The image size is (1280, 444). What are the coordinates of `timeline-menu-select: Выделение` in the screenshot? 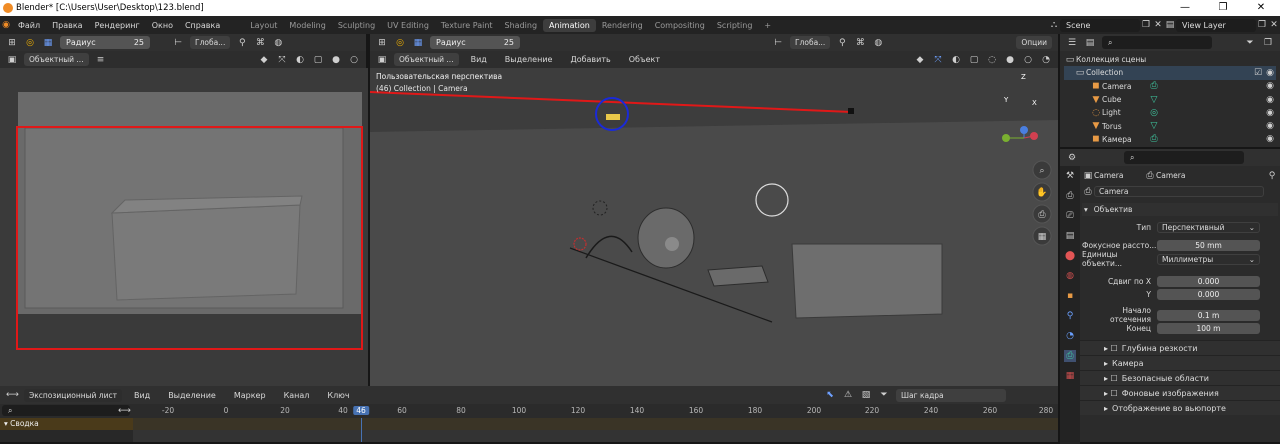 It's located at (192, 395).